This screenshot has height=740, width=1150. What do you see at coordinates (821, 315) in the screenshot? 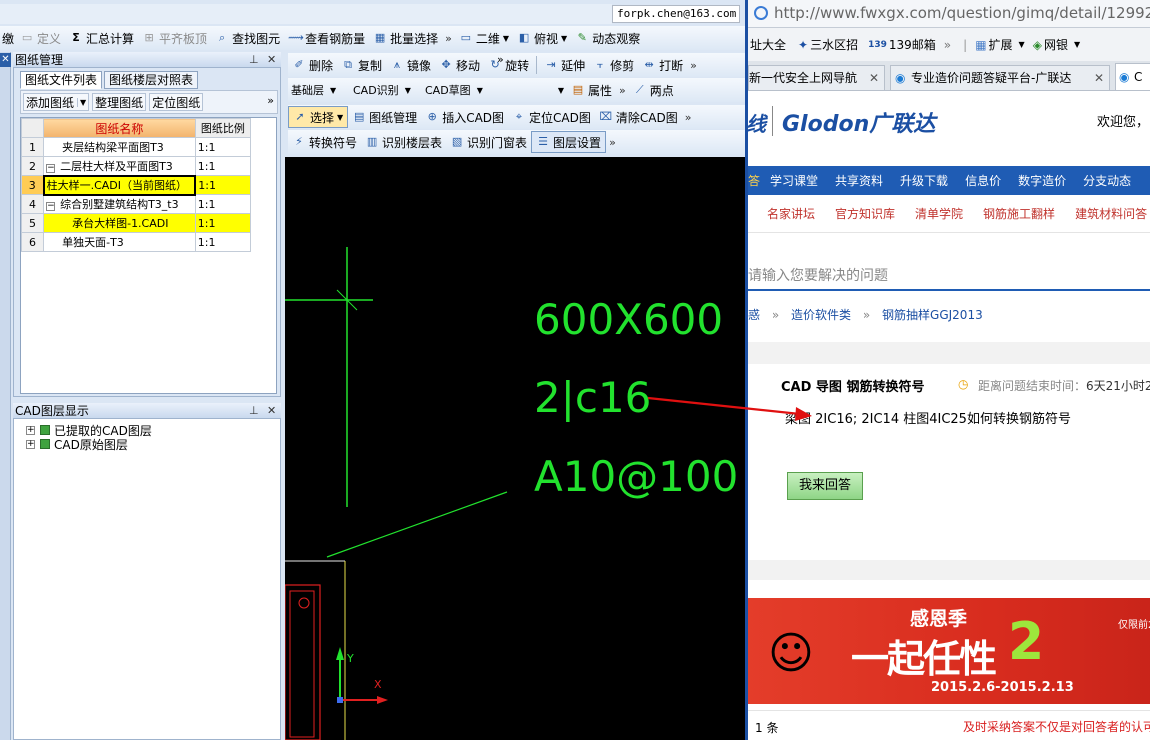
I see `breadcrumb-item: 造价软件类` at bounding box center [821, 315].